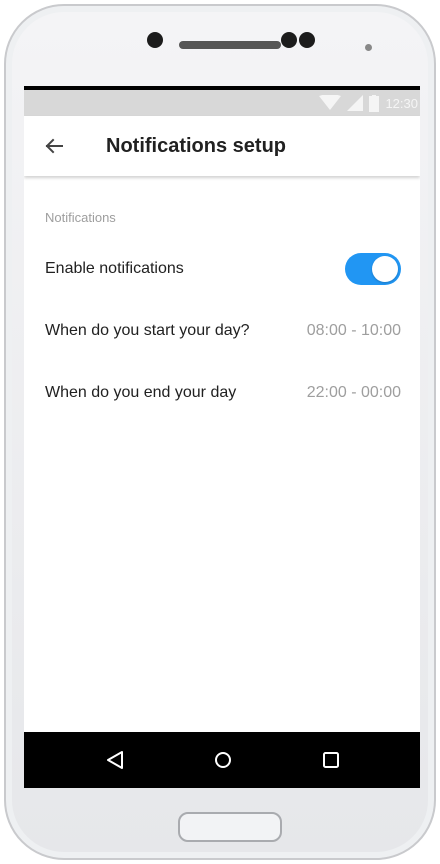 This screenshot has width=440, height=864. I want to click on enable-notifications-toggle, so click(373, 269).